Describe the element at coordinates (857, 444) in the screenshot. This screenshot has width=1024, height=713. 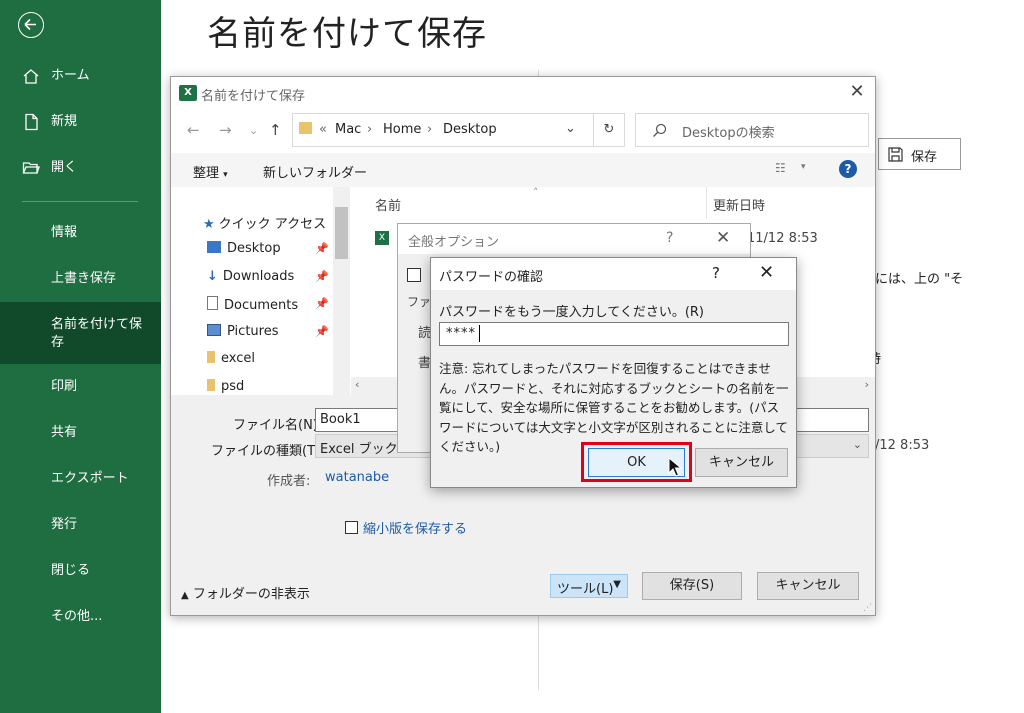
I see `chevron-down-icon: ⌄` at that location.